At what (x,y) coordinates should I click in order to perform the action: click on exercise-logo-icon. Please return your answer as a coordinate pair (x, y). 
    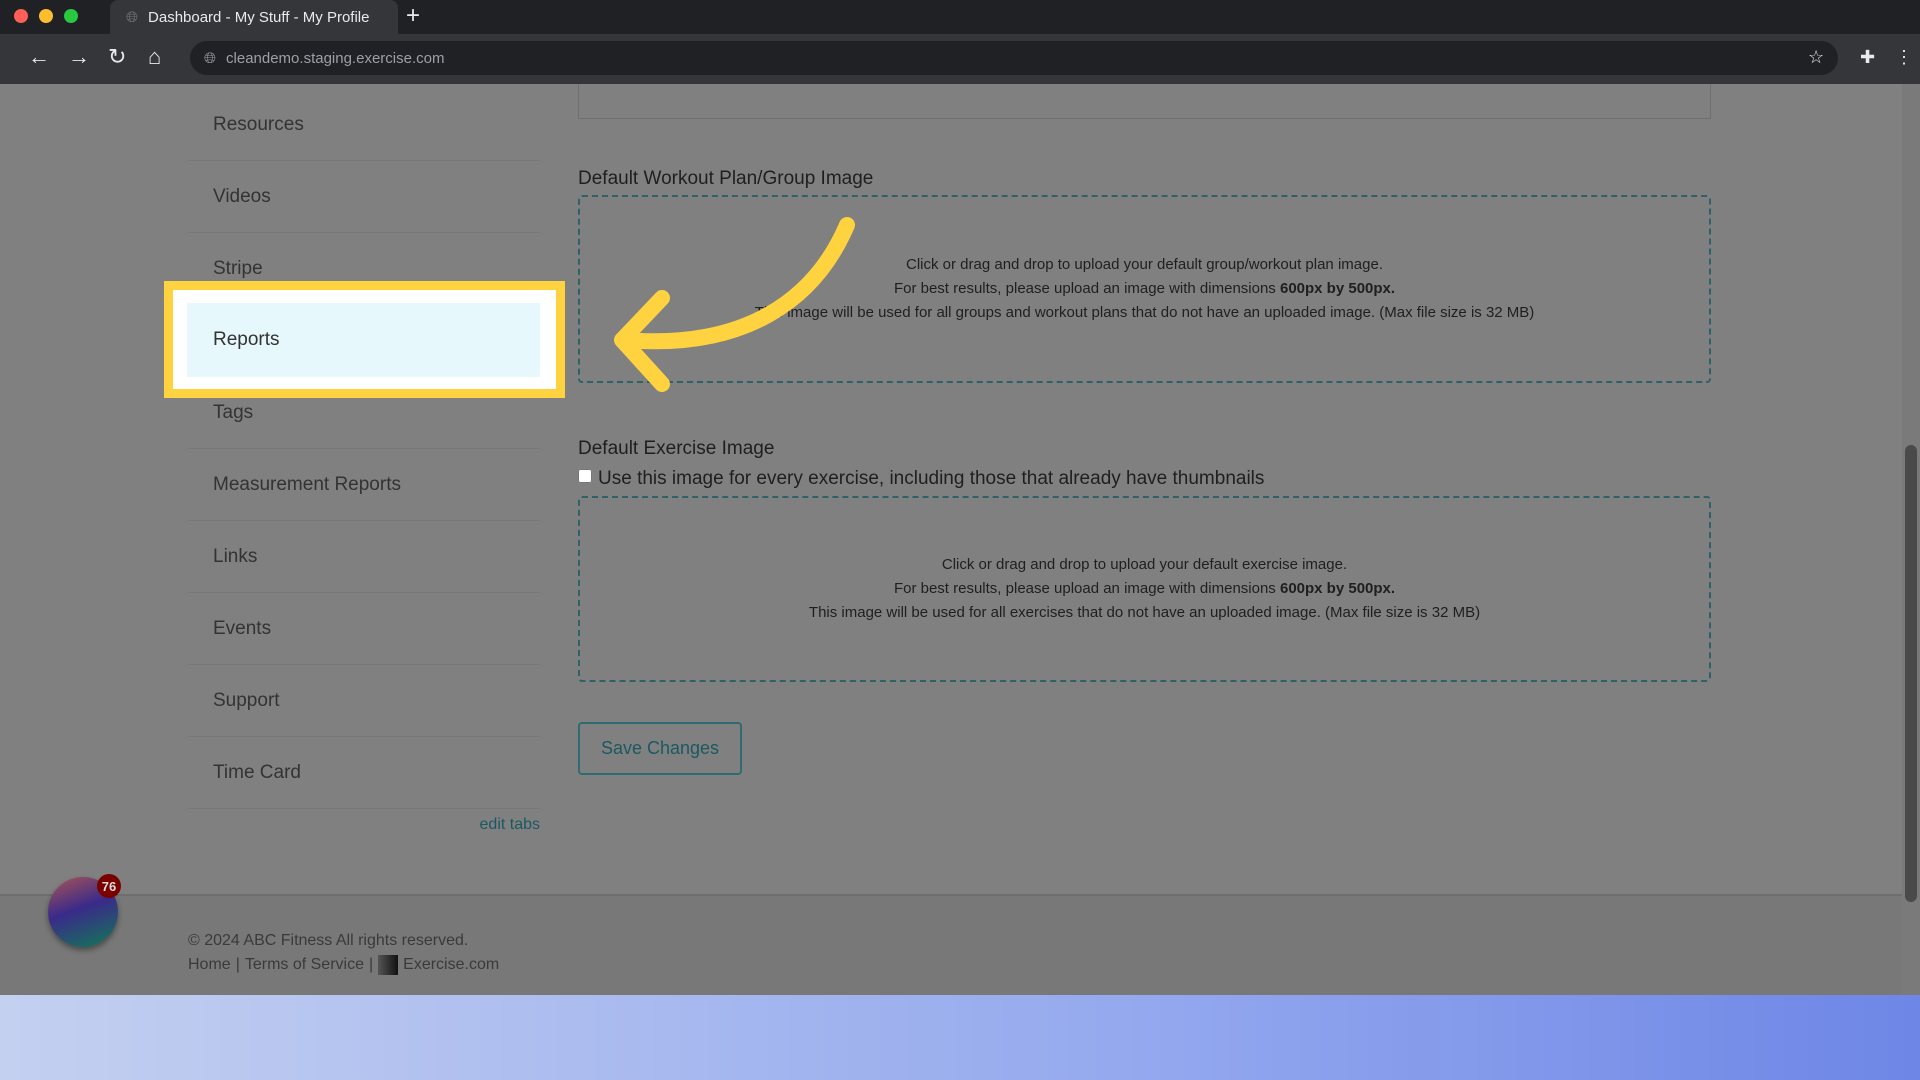
    Looking at the image, I should click on (388, 965).